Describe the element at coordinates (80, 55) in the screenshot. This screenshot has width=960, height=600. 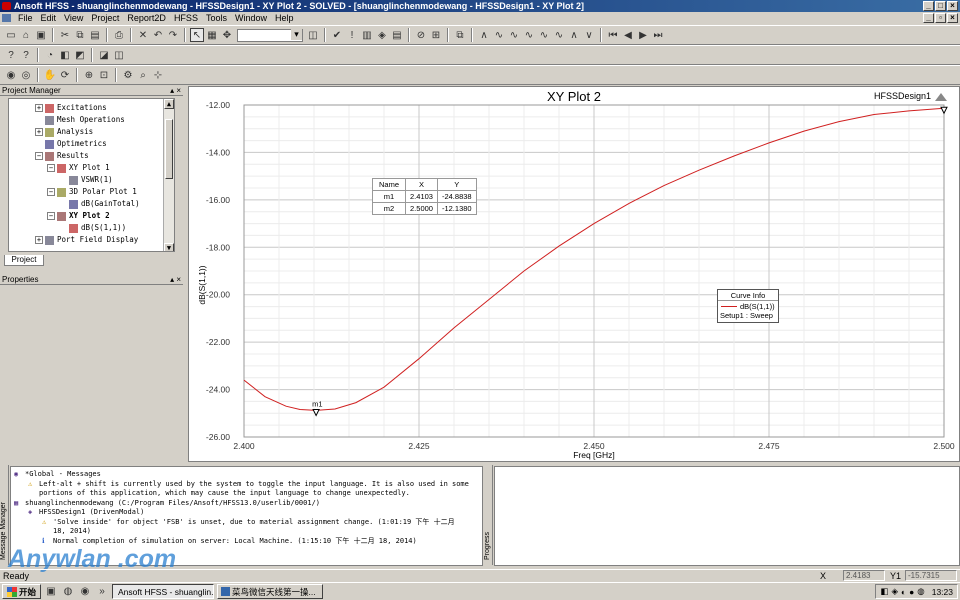
I see `draw-cylinder-icon: ◩` at that location.